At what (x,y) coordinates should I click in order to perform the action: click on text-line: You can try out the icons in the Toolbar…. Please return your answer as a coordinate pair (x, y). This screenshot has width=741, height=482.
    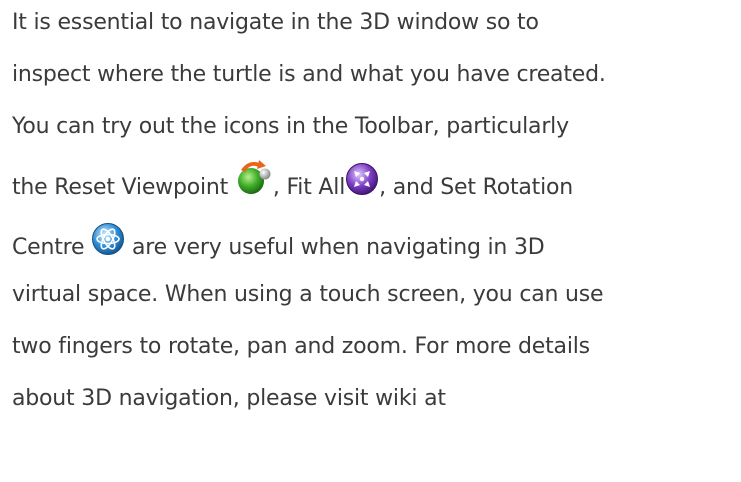
    Looking at the image, I should click on (374, 130).